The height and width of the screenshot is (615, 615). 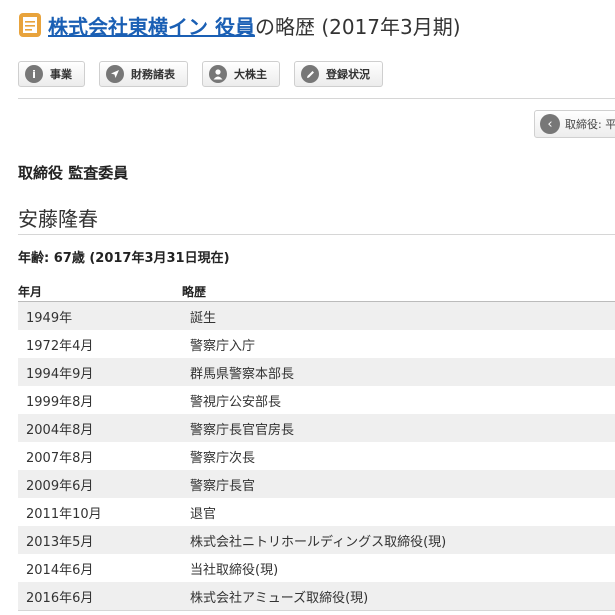 What do you see at coordinates (64, 514) in the screenshot?
I see `history-date: 2011年10月` at bounding box center [64, 514].